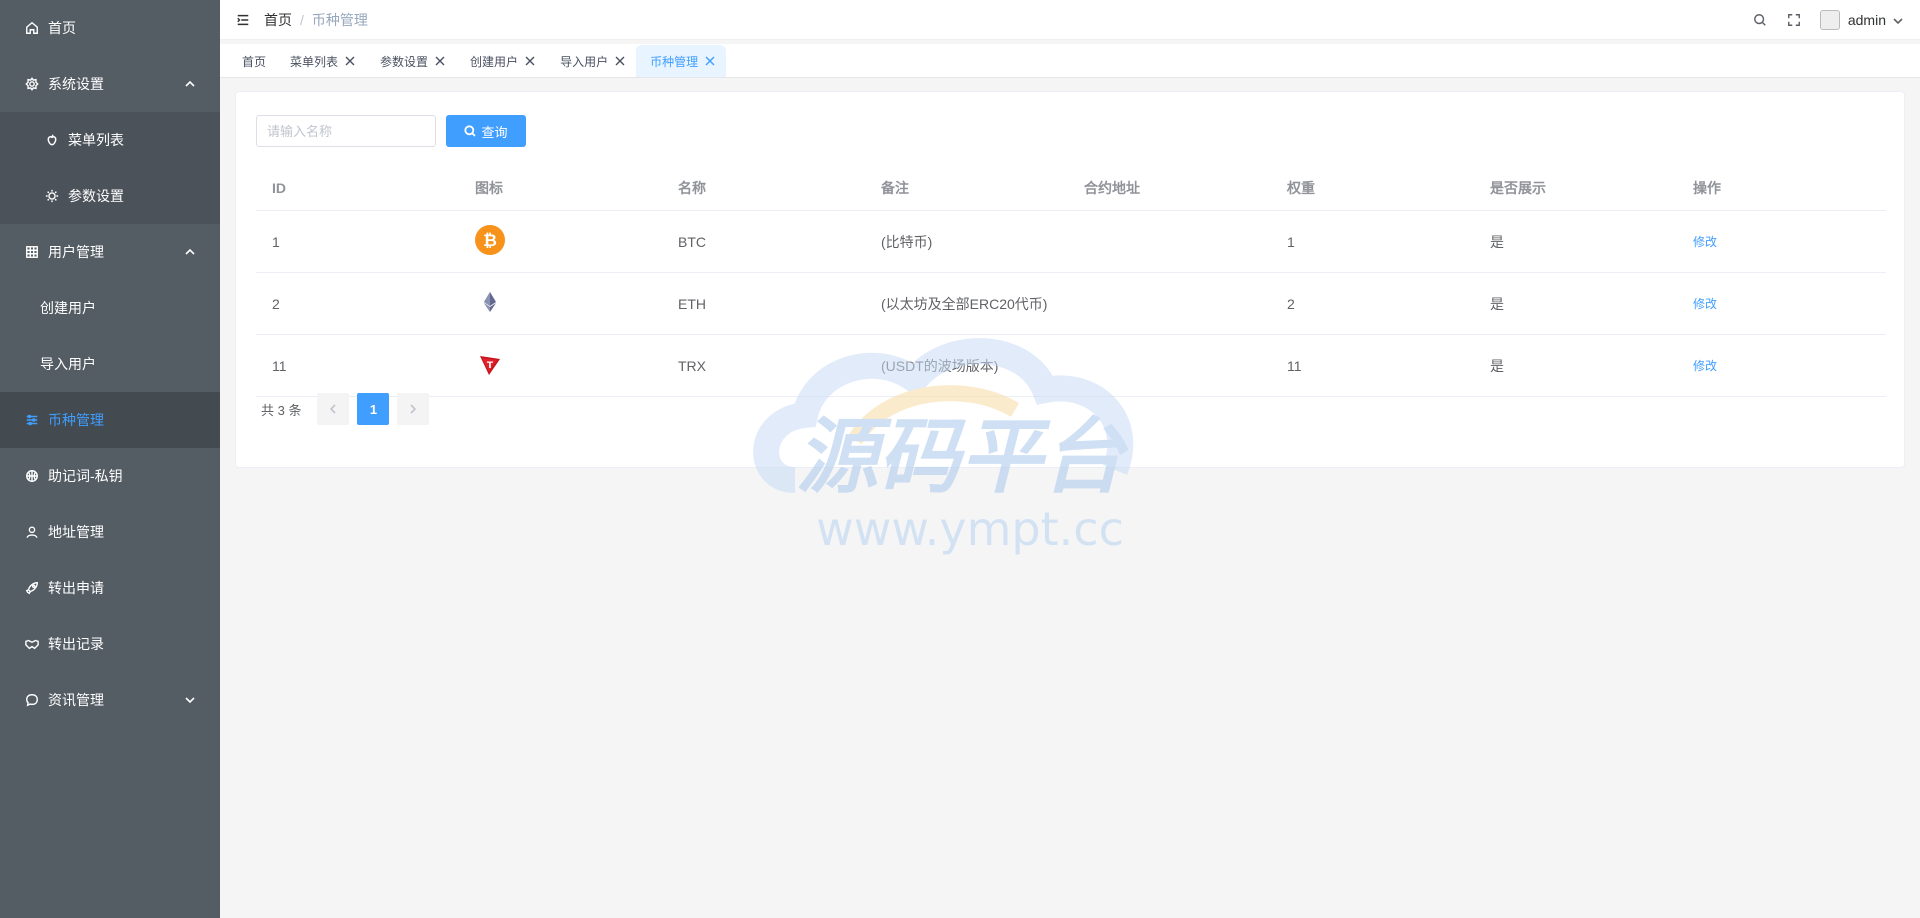  I want to click on fullscreen-icon, so click(1794, 20).